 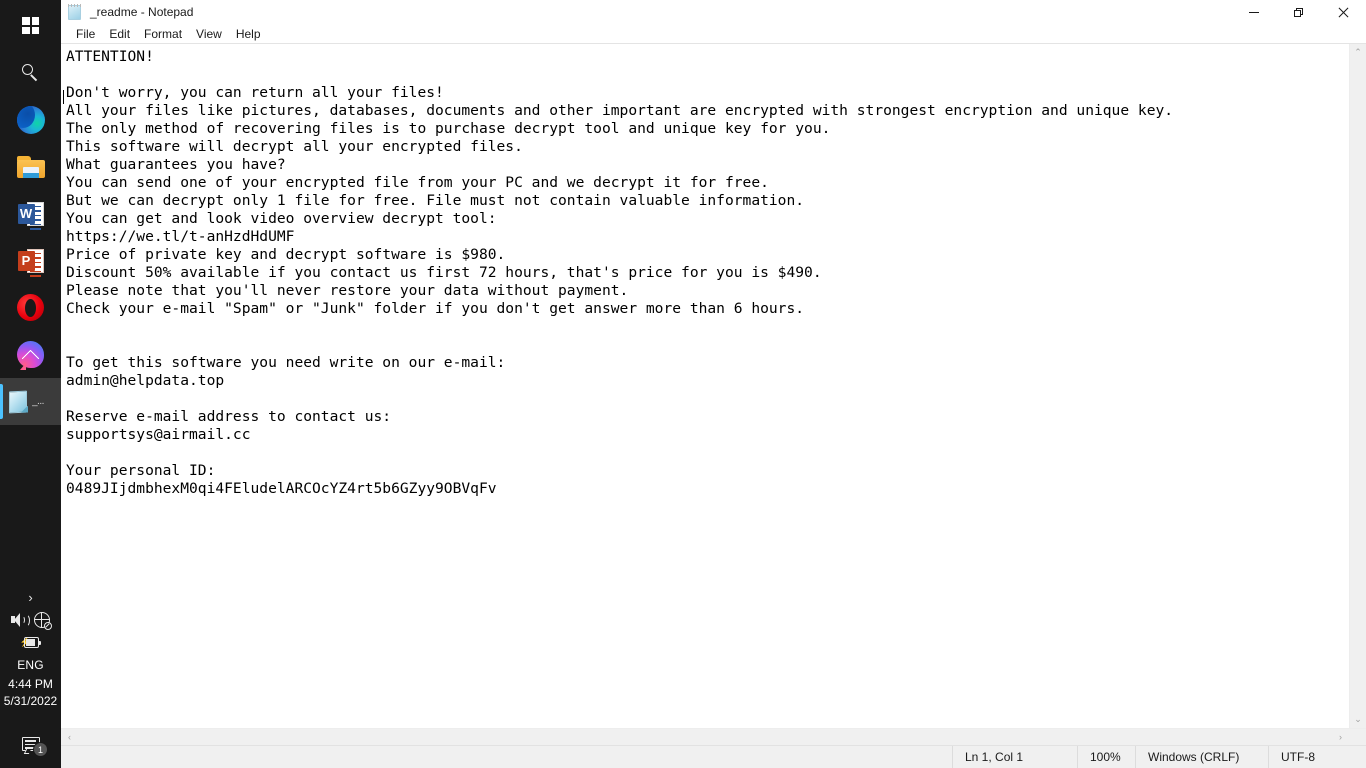 I want to click on scroll-up-button: ⌃, so click(x=1358, y=52).